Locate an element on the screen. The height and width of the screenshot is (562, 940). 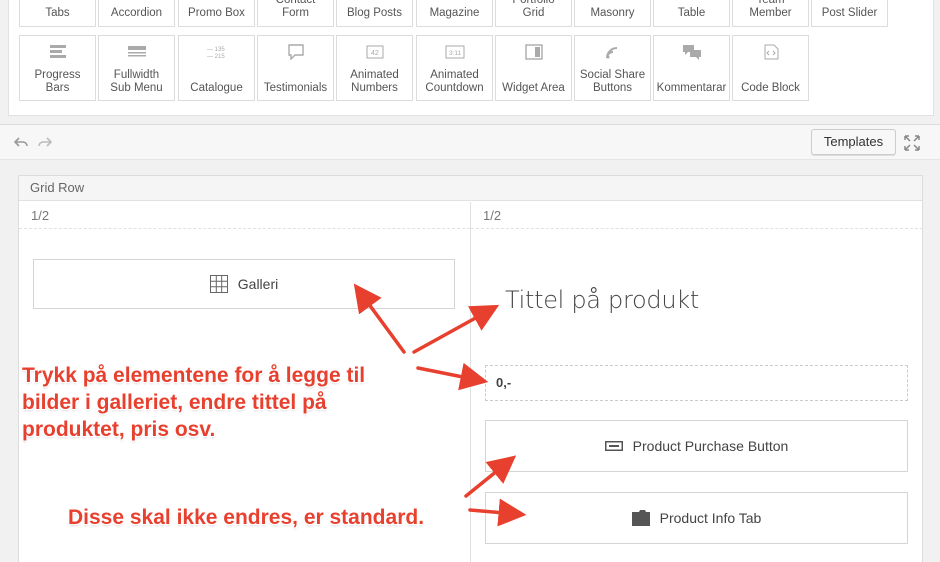
element-tile-fullwidth-submenu: Fullwidth Sub Menu is located at coordinates (136, 68).